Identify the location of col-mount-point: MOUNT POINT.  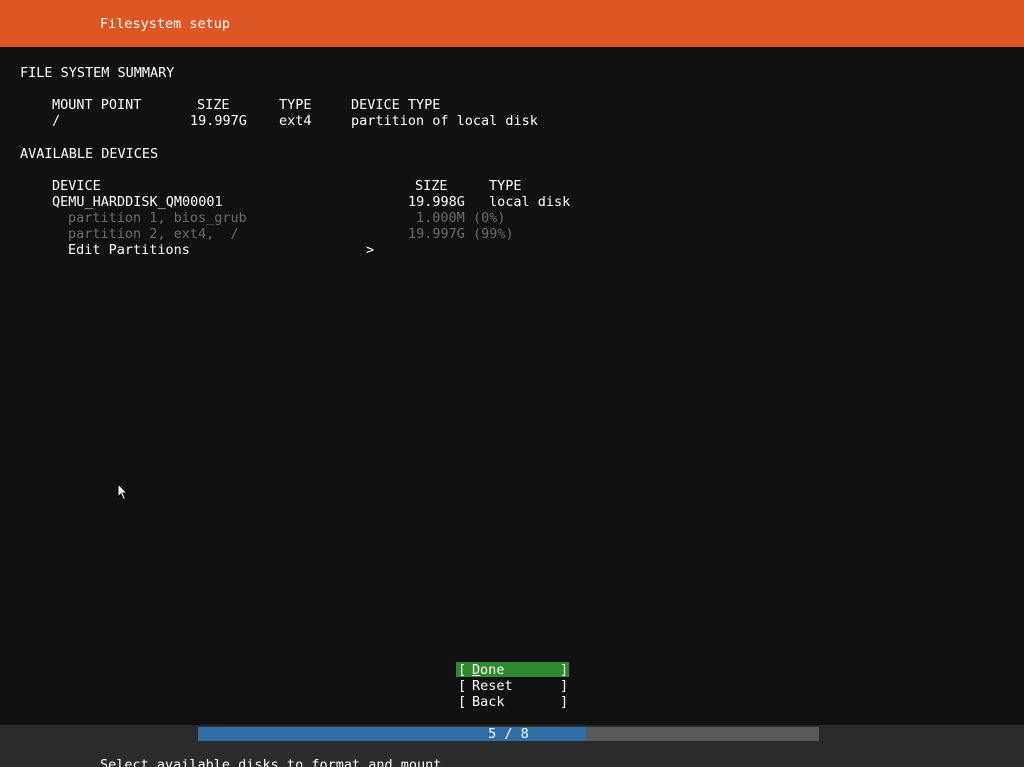
(97, 105).